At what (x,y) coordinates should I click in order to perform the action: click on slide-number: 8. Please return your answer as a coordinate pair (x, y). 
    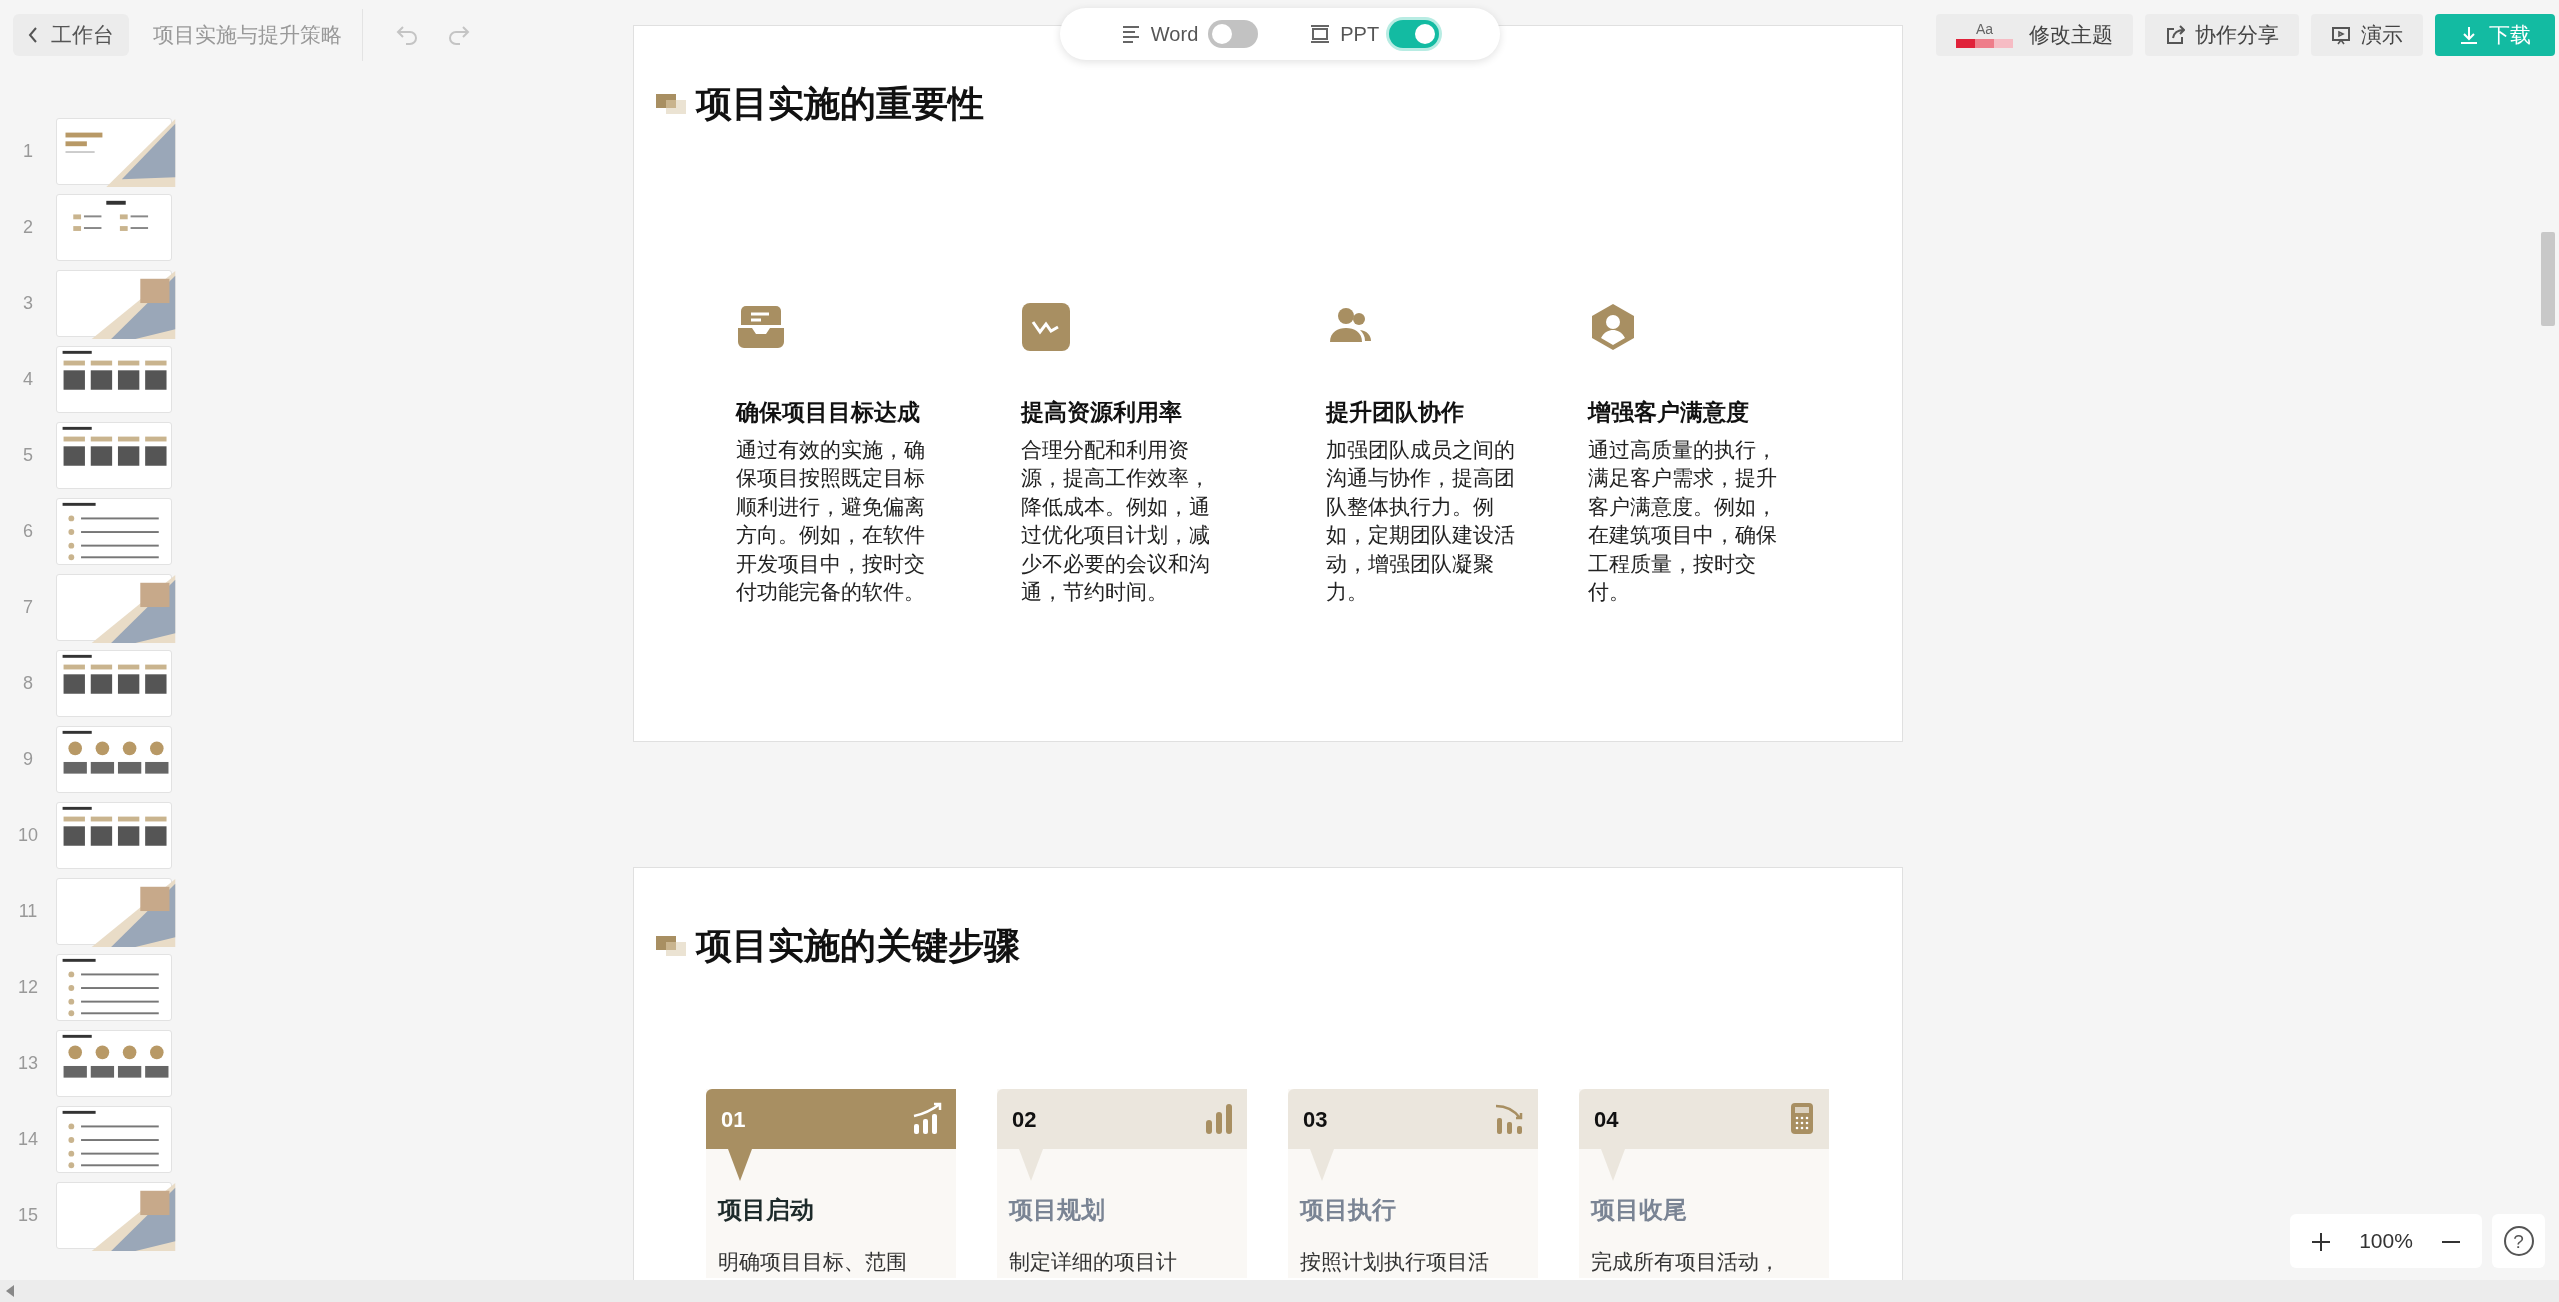
    Looking at the image, I should click on (28, 683).